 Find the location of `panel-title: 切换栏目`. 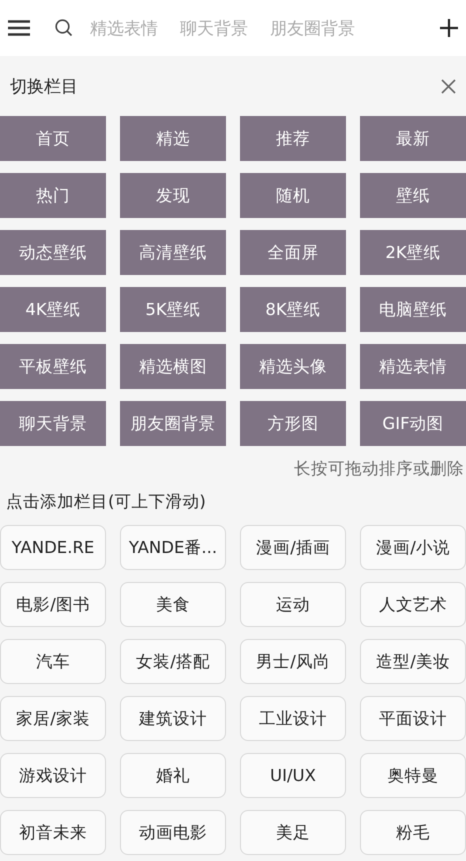

panel-title: 切换栏目 is located at coordinates (44, 87).